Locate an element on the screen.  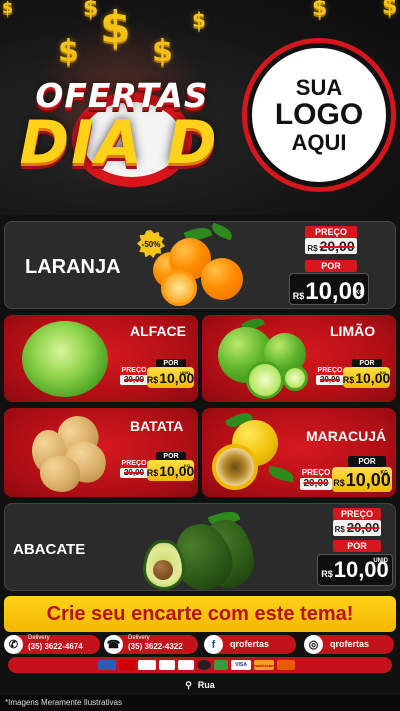
mastercard-logo: mastercard is located at coordinates (264, 665).